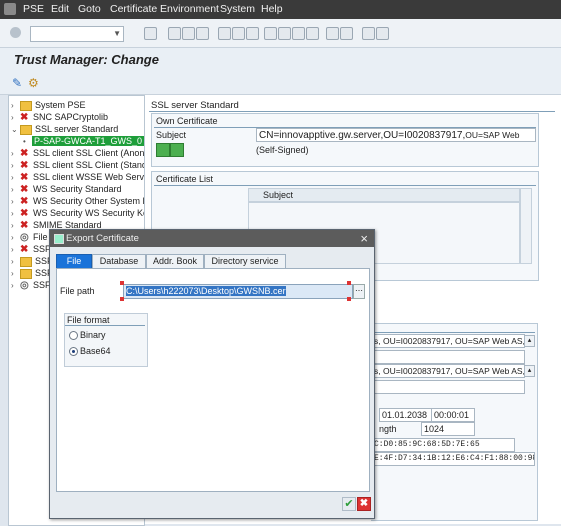 The height and width of the screenshot is (526, 561). Describe the element at coordinates (73, 351) in the screenshot. I see `radio-base64` at that location.